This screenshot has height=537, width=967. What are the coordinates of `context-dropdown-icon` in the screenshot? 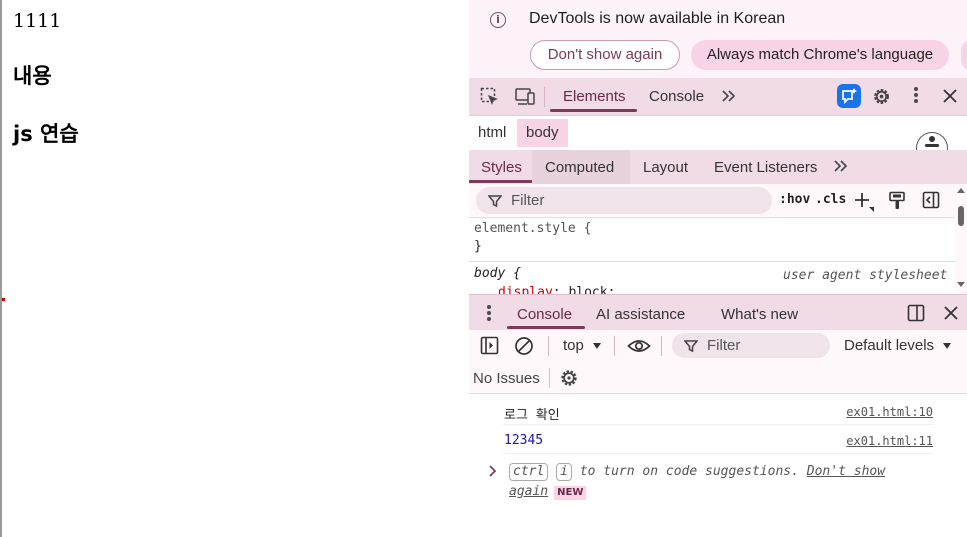 It's located at (597, 346).